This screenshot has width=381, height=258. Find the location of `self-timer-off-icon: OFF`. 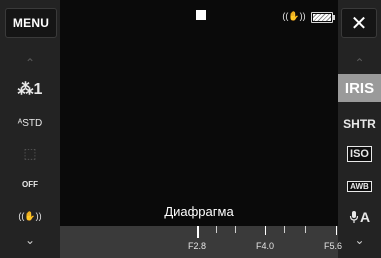

self-timer-off-icon: OFF is located at coordinates (30, 184).